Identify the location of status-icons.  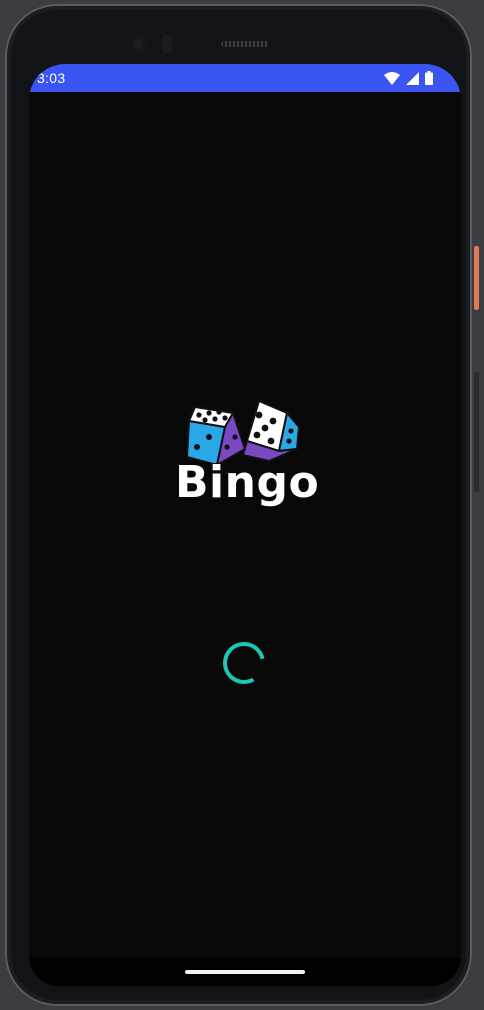
(408, 78).